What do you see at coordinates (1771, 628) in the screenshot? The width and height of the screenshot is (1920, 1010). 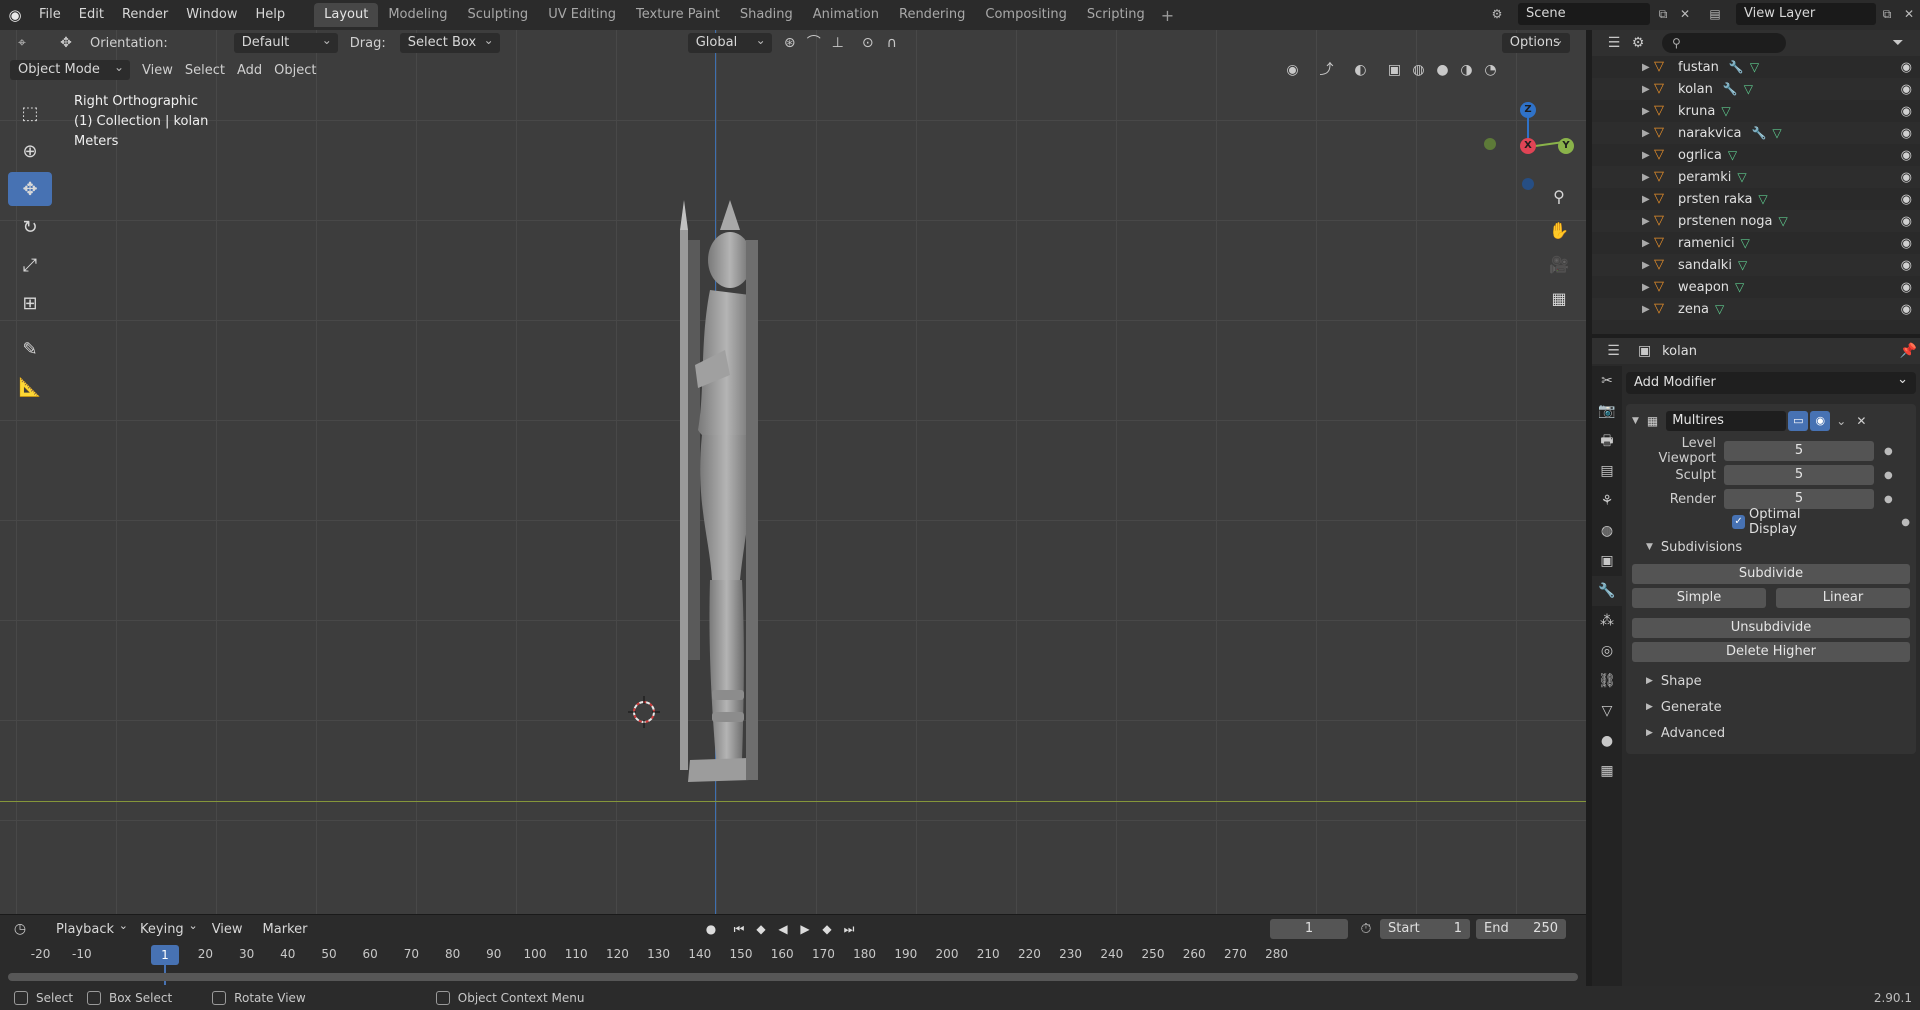 I see `unsubdivide-button: Unsubdivide` at bounding box center [1771, 628].